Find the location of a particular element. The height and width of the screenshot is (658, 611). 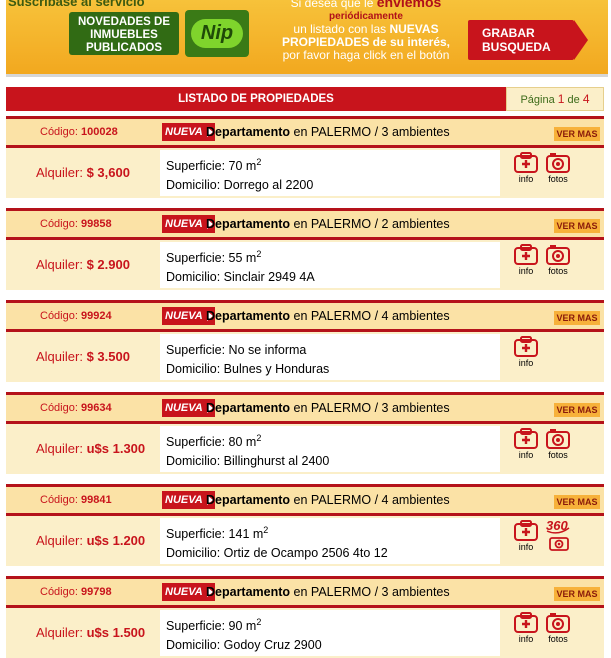

novedades-badge: NOVEDADES DE INMUEBLES PUBLICADOS is located at coordinates (124, 33).